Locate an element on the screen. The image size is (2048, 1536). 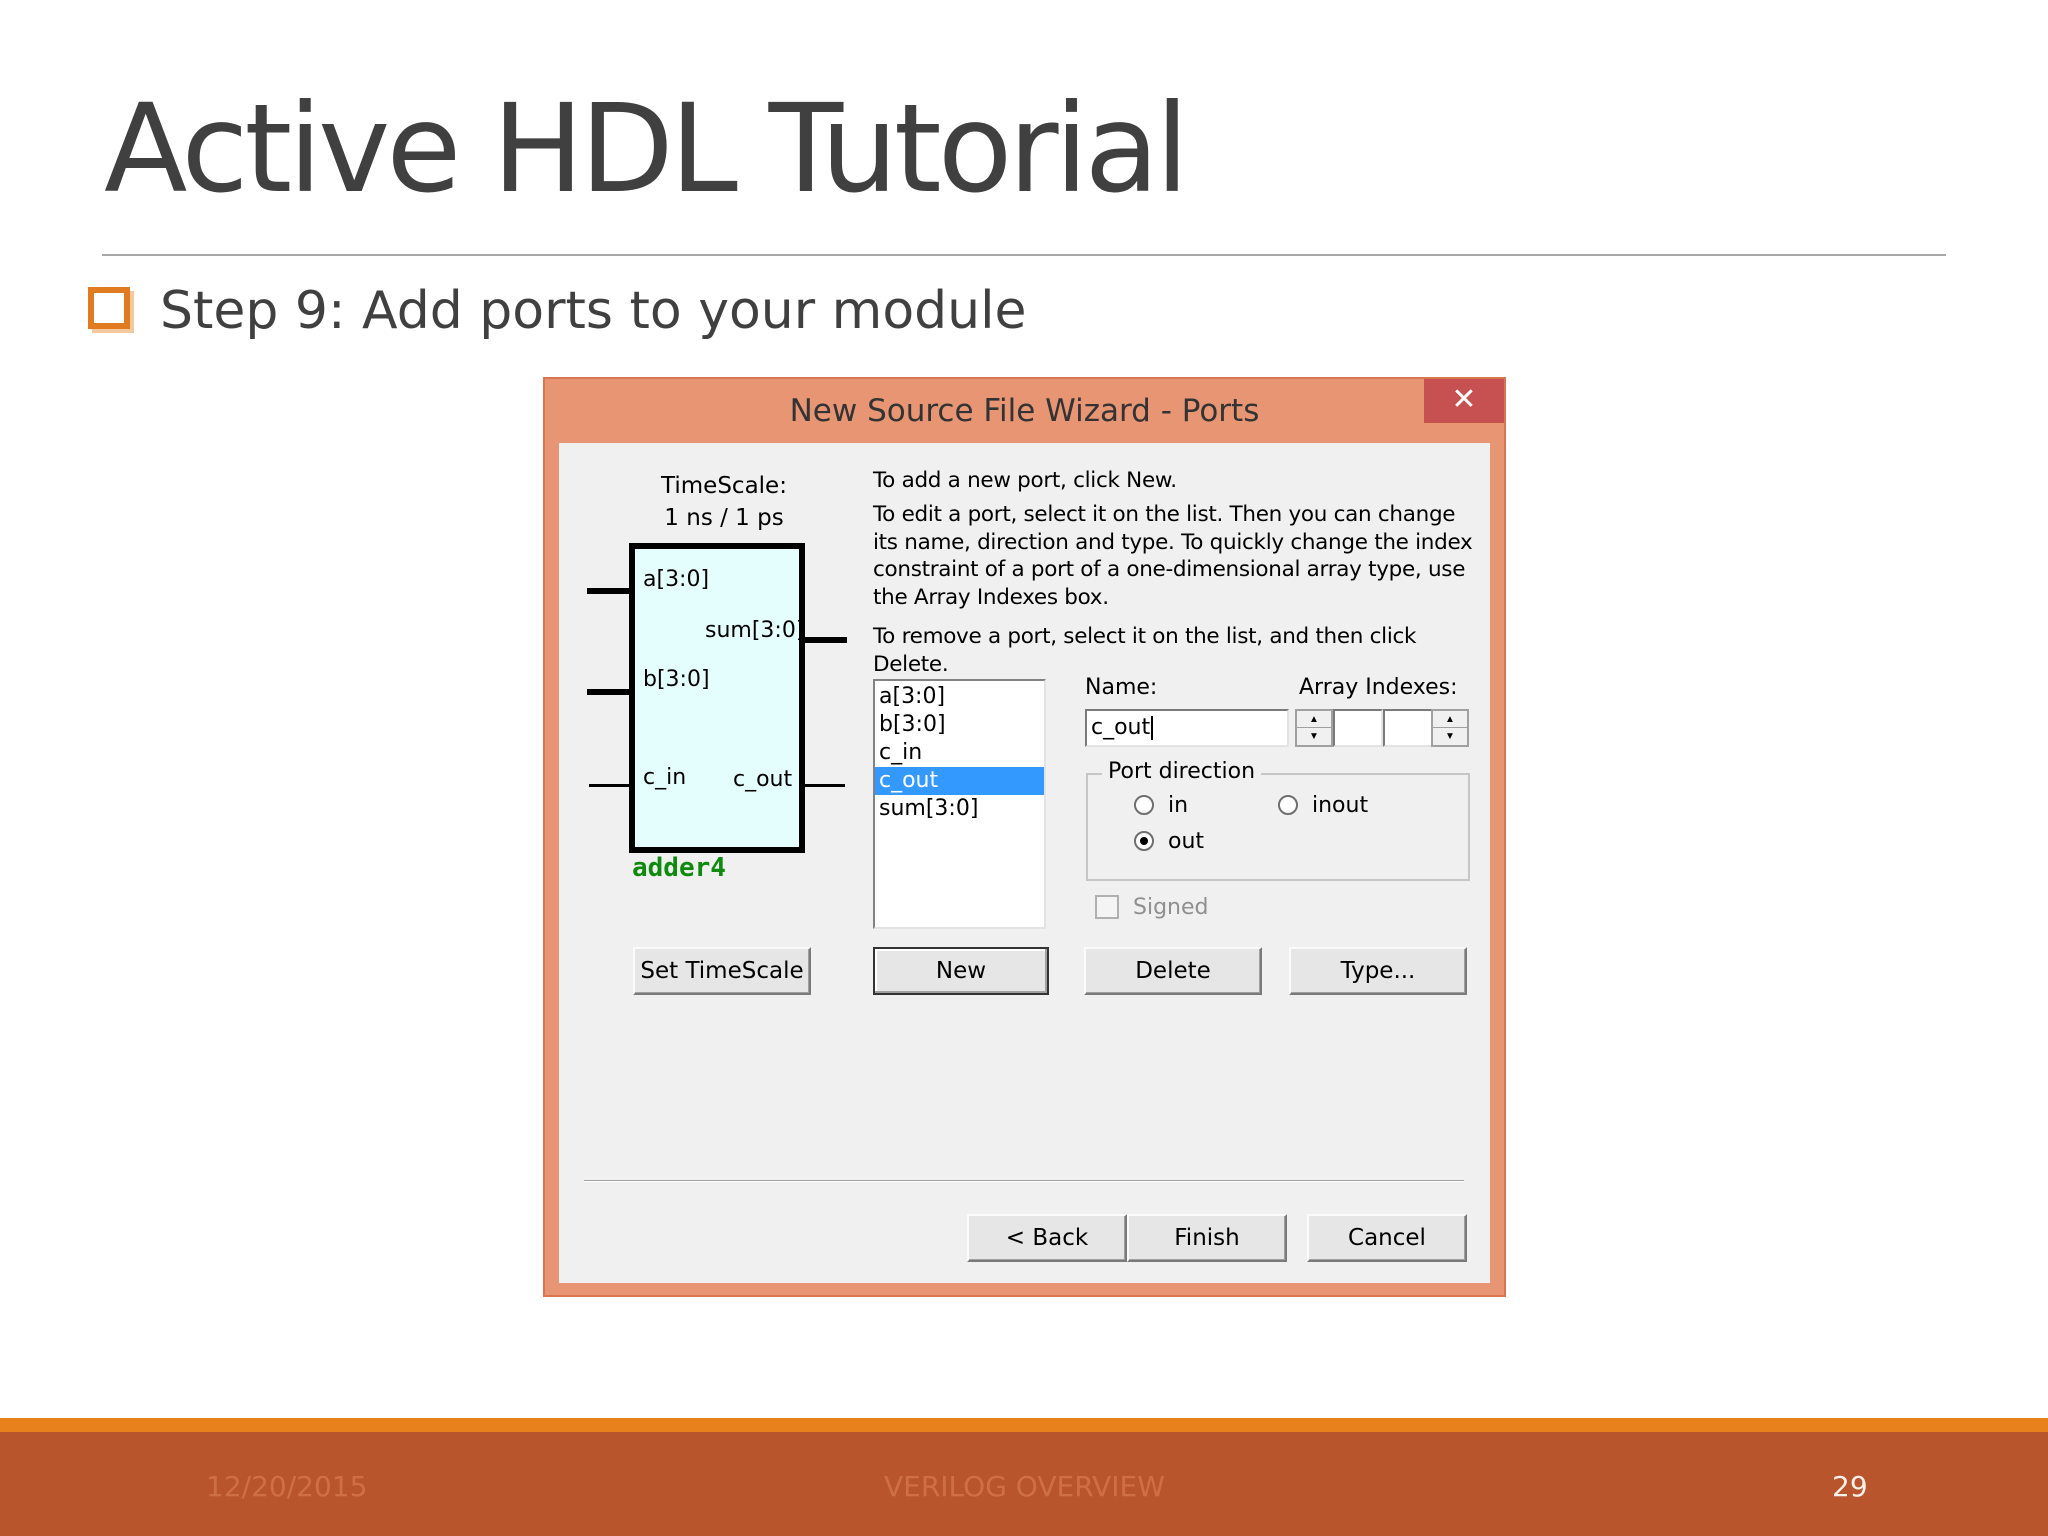
array-index-from-spinner: ▲ ▼ is located at coordinates (1314, 728).